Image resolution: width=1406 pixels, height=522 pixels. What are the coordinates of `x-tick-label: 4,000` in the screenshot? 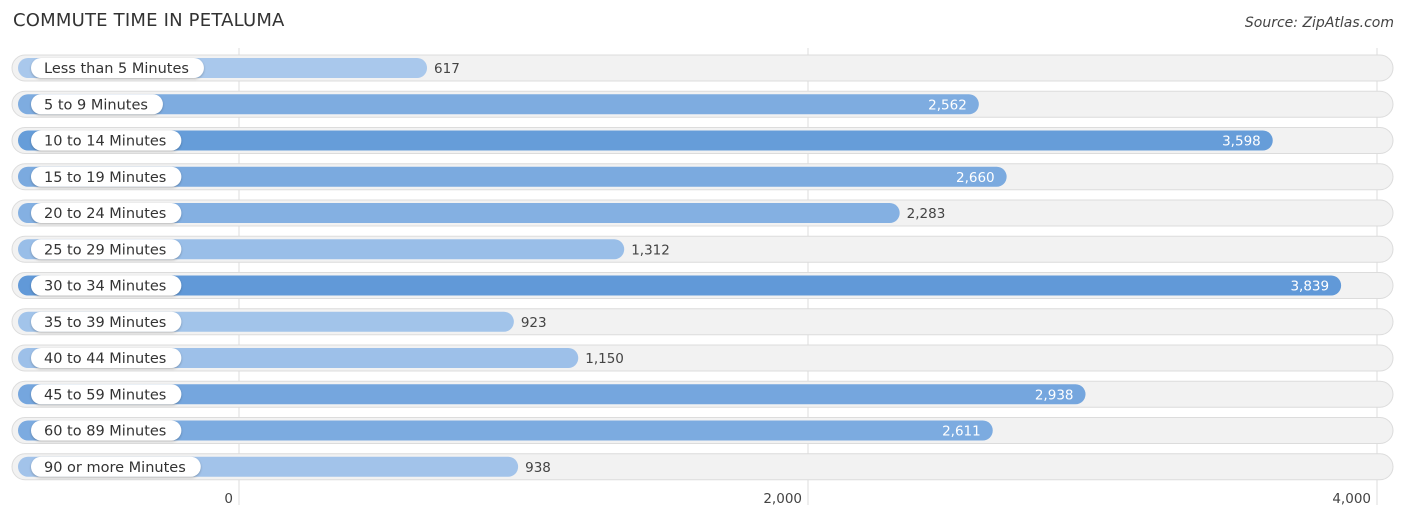 It's located at (1351, 499).